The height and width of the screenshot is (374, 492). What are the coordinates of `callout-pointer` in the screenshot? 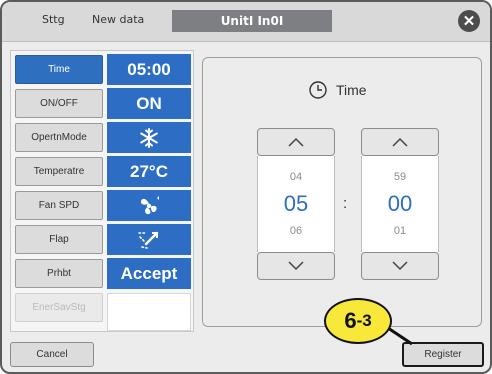 It's located at (400, 336).